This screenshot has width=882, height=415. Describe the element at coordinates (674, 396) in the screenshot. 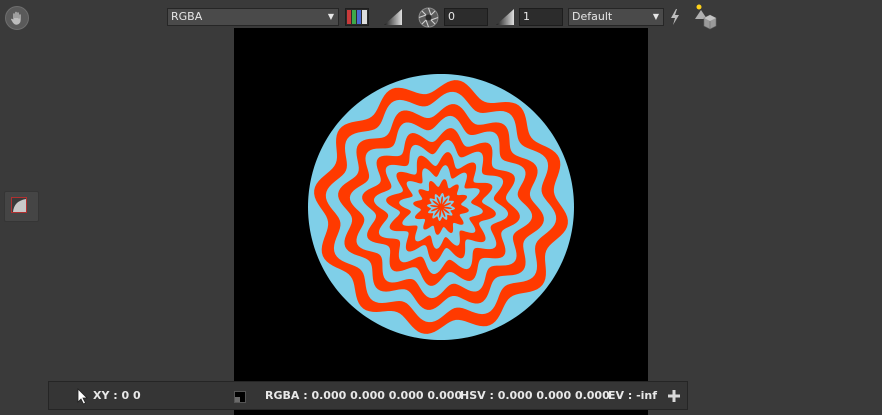

I see `plus-icon` at that location.